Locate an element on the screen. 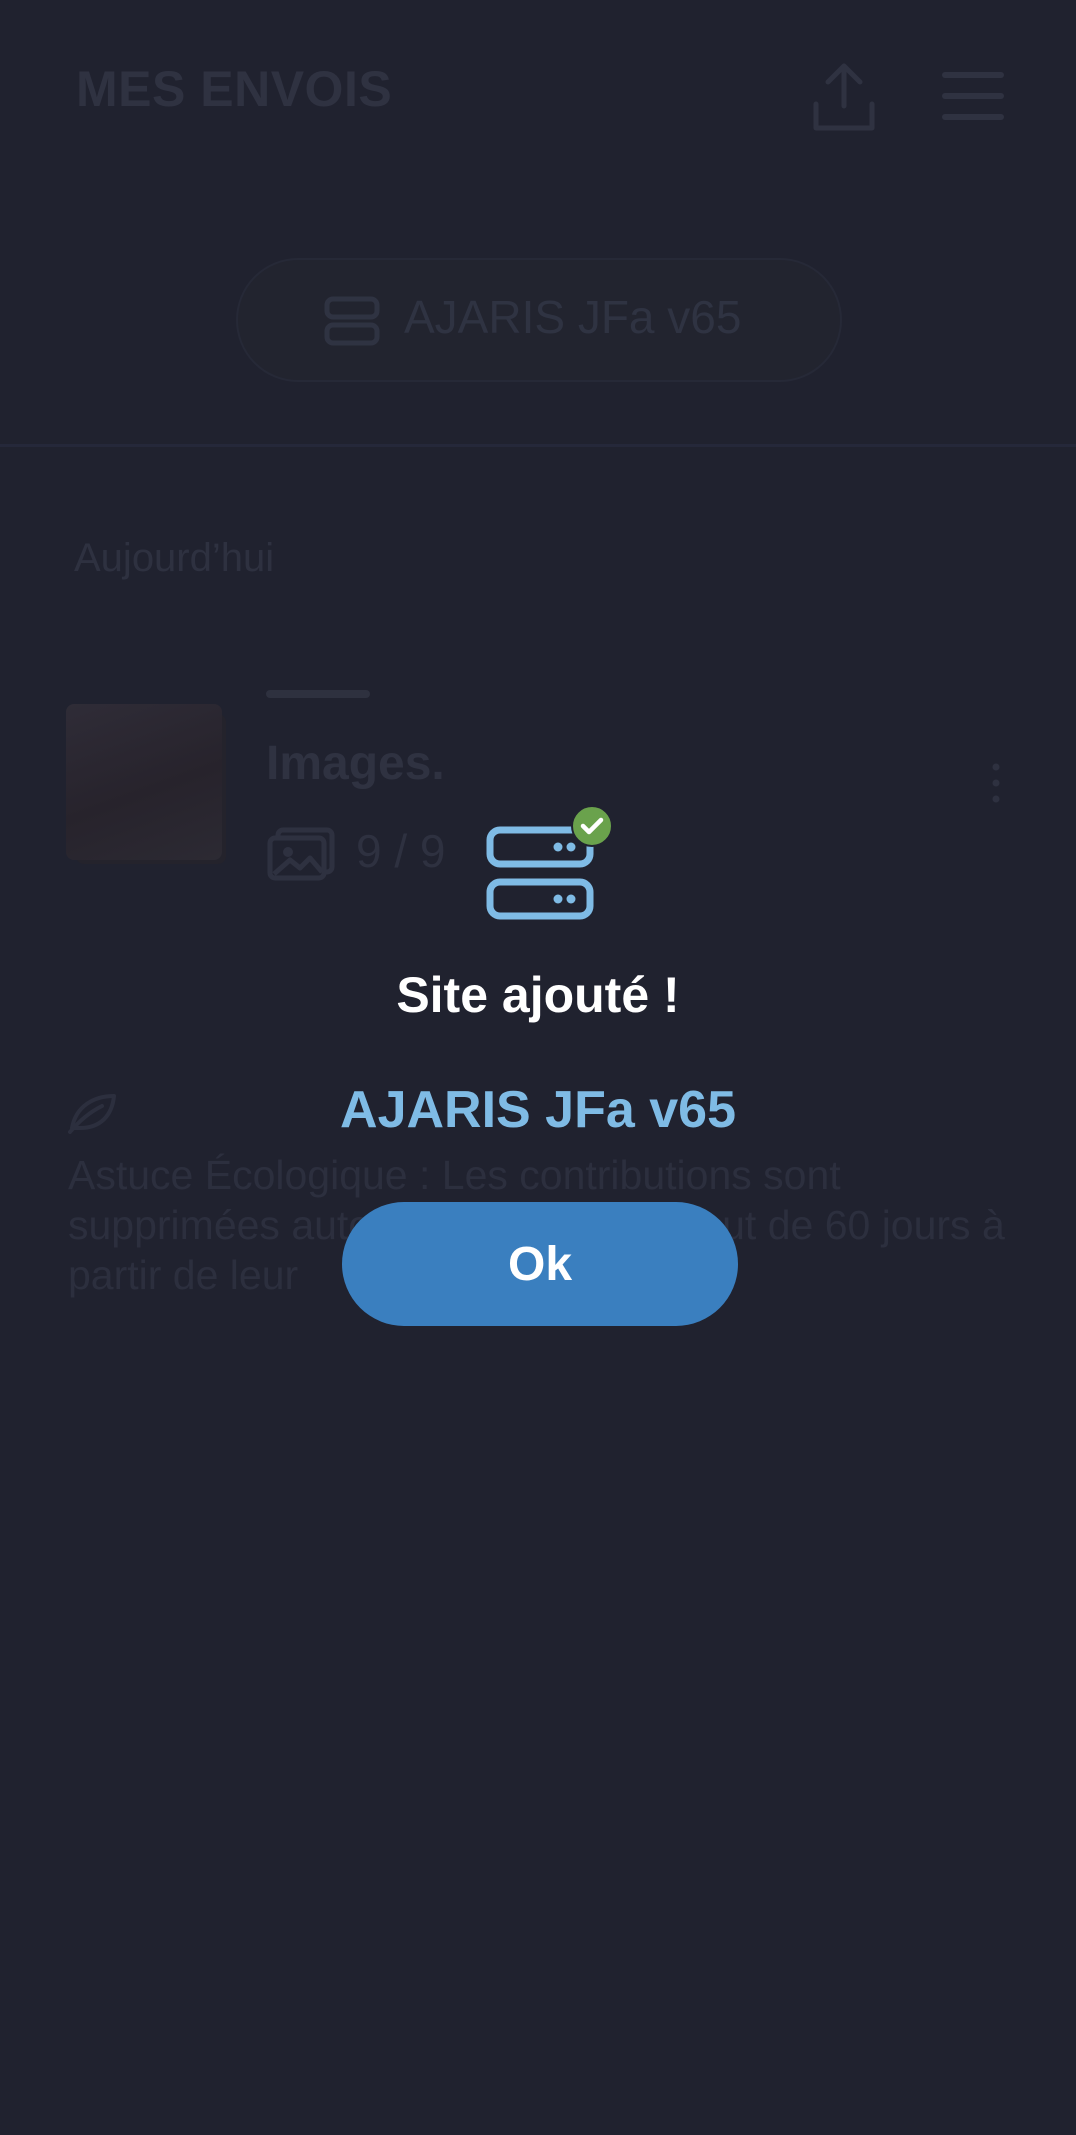 This screenshot has width=1076, height=2135. server-check-icon is located at coordinates (549, 863).